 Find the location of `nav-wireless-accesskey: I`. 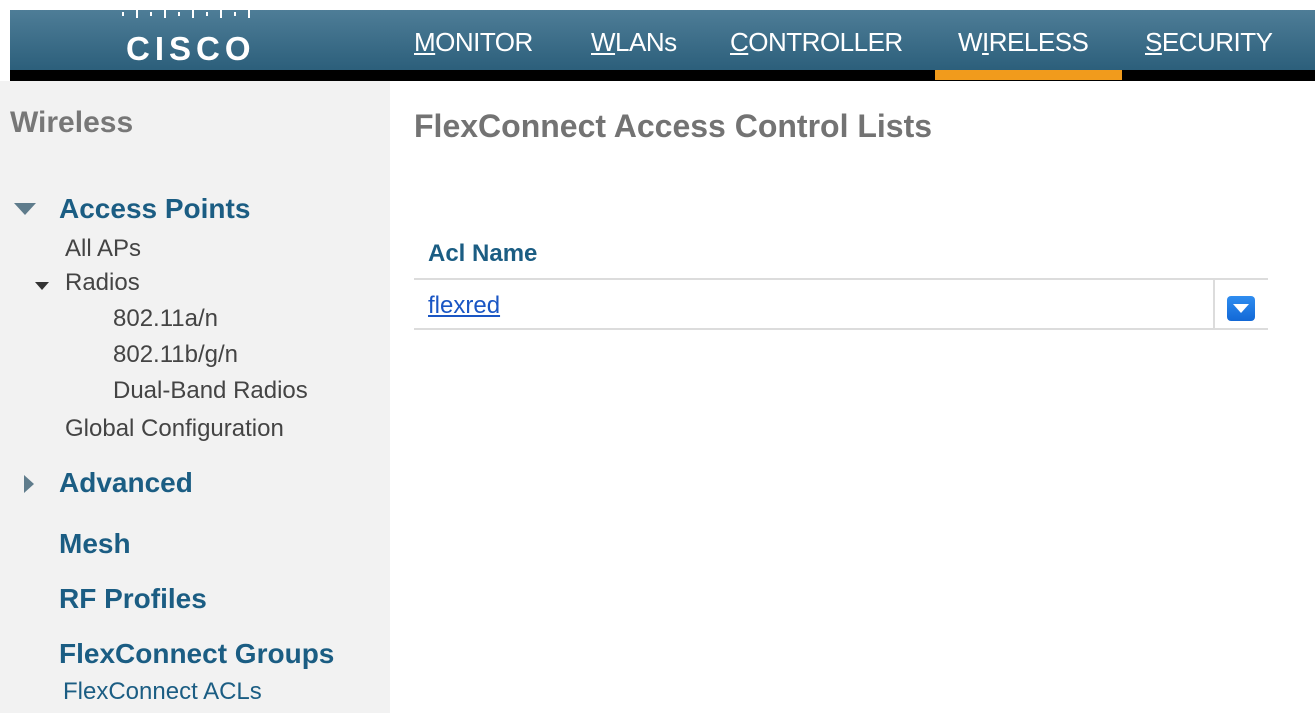

nav-wireless-accesskey: I is located at coordinates (985, 42).